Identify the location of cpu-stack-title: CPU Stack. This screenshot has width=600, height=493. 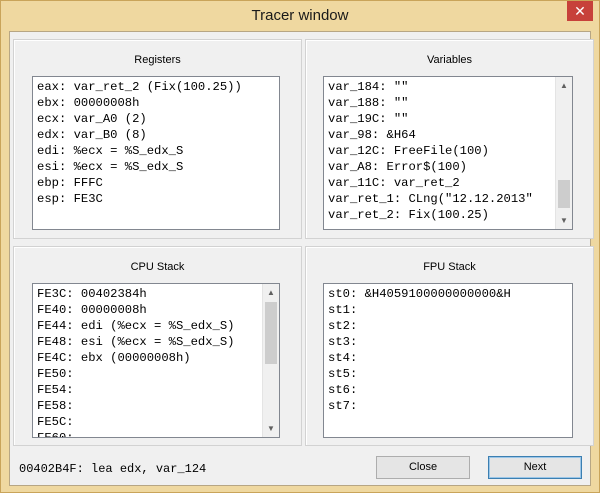
(157, 267).